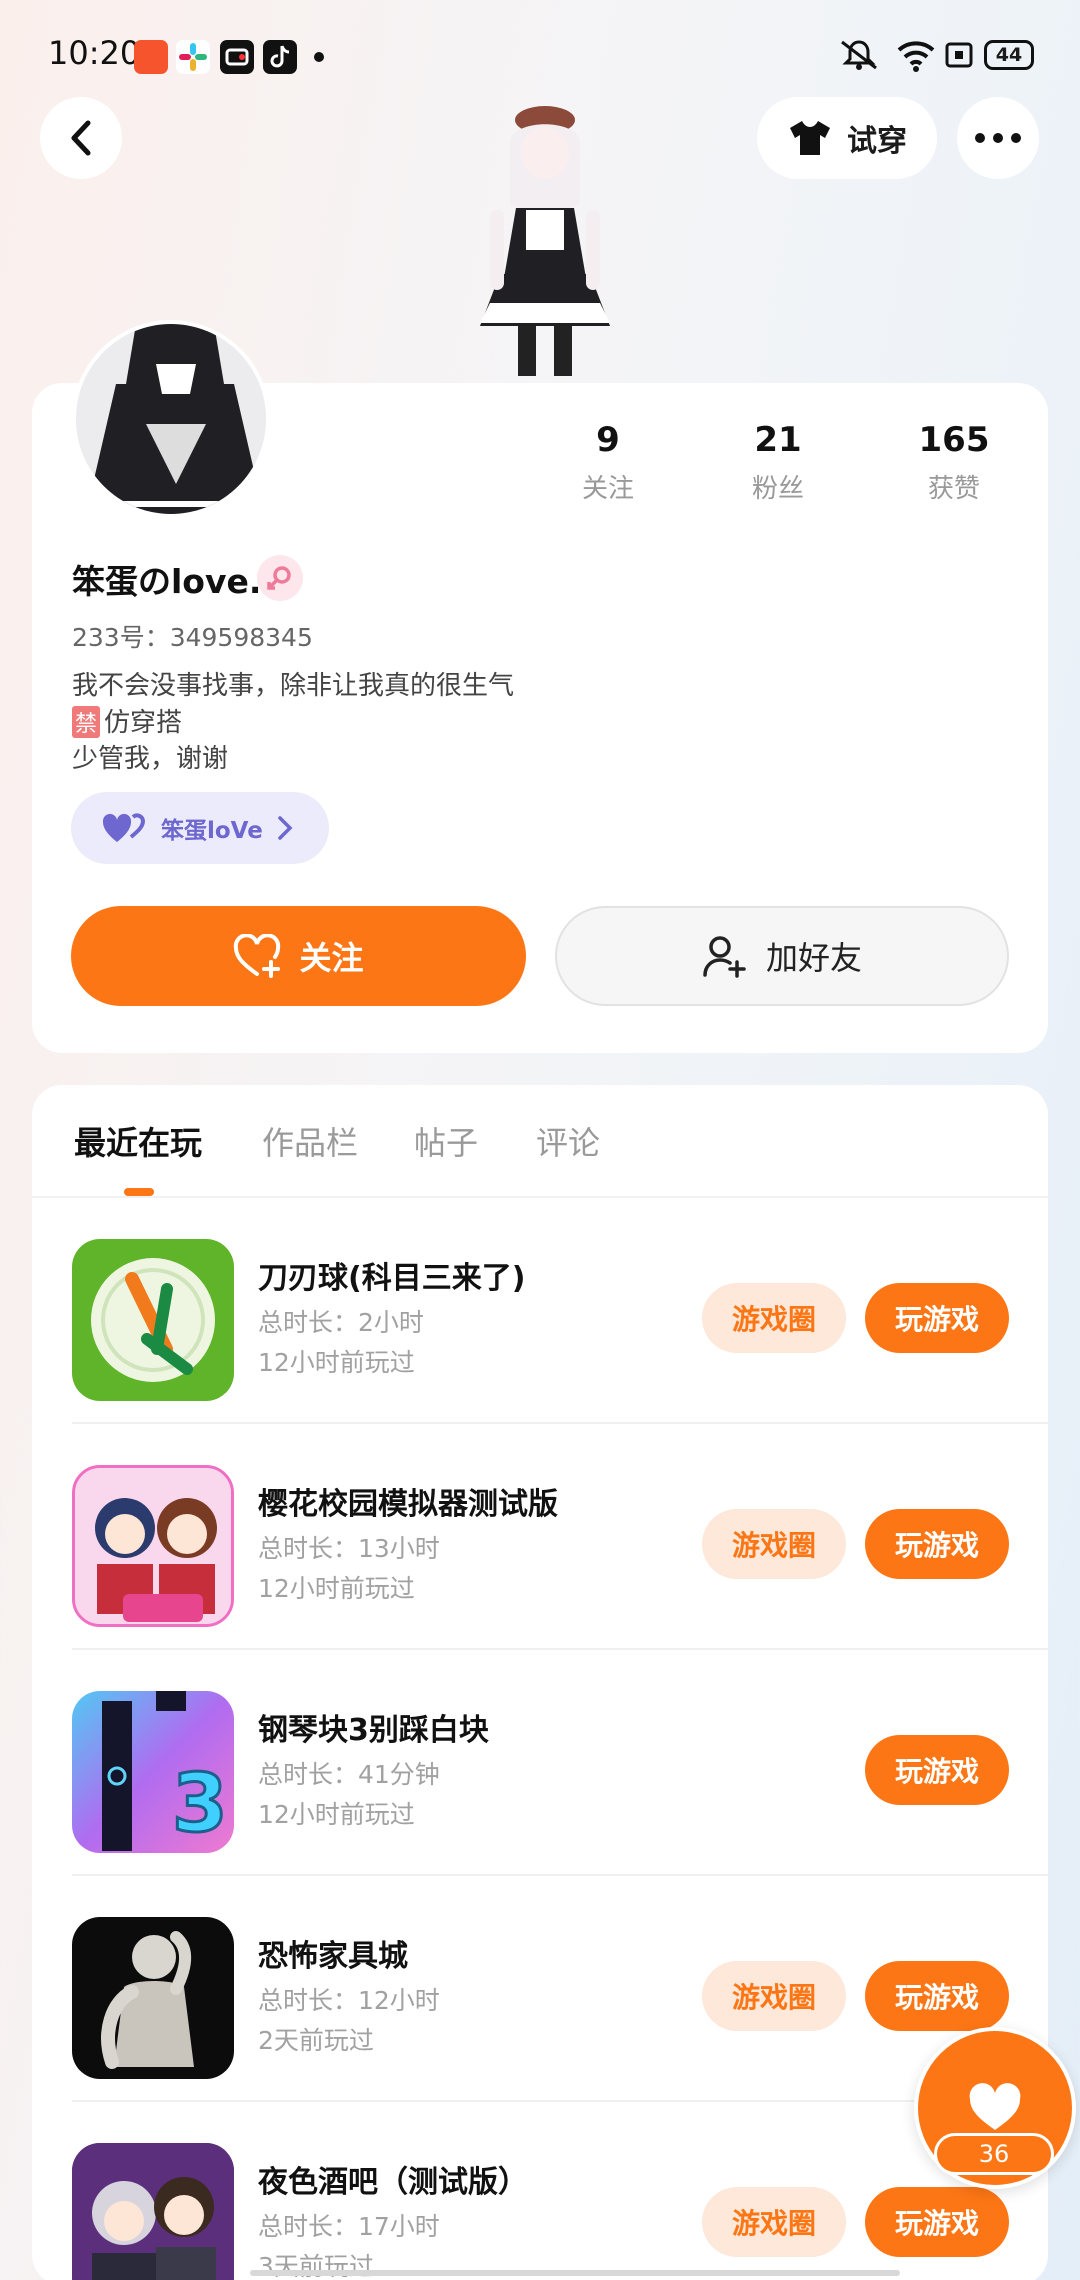  Describe the element at coordinates (349, 1774) in the screenshot. I see `game-duration: 总时长：41分钟` at that location.